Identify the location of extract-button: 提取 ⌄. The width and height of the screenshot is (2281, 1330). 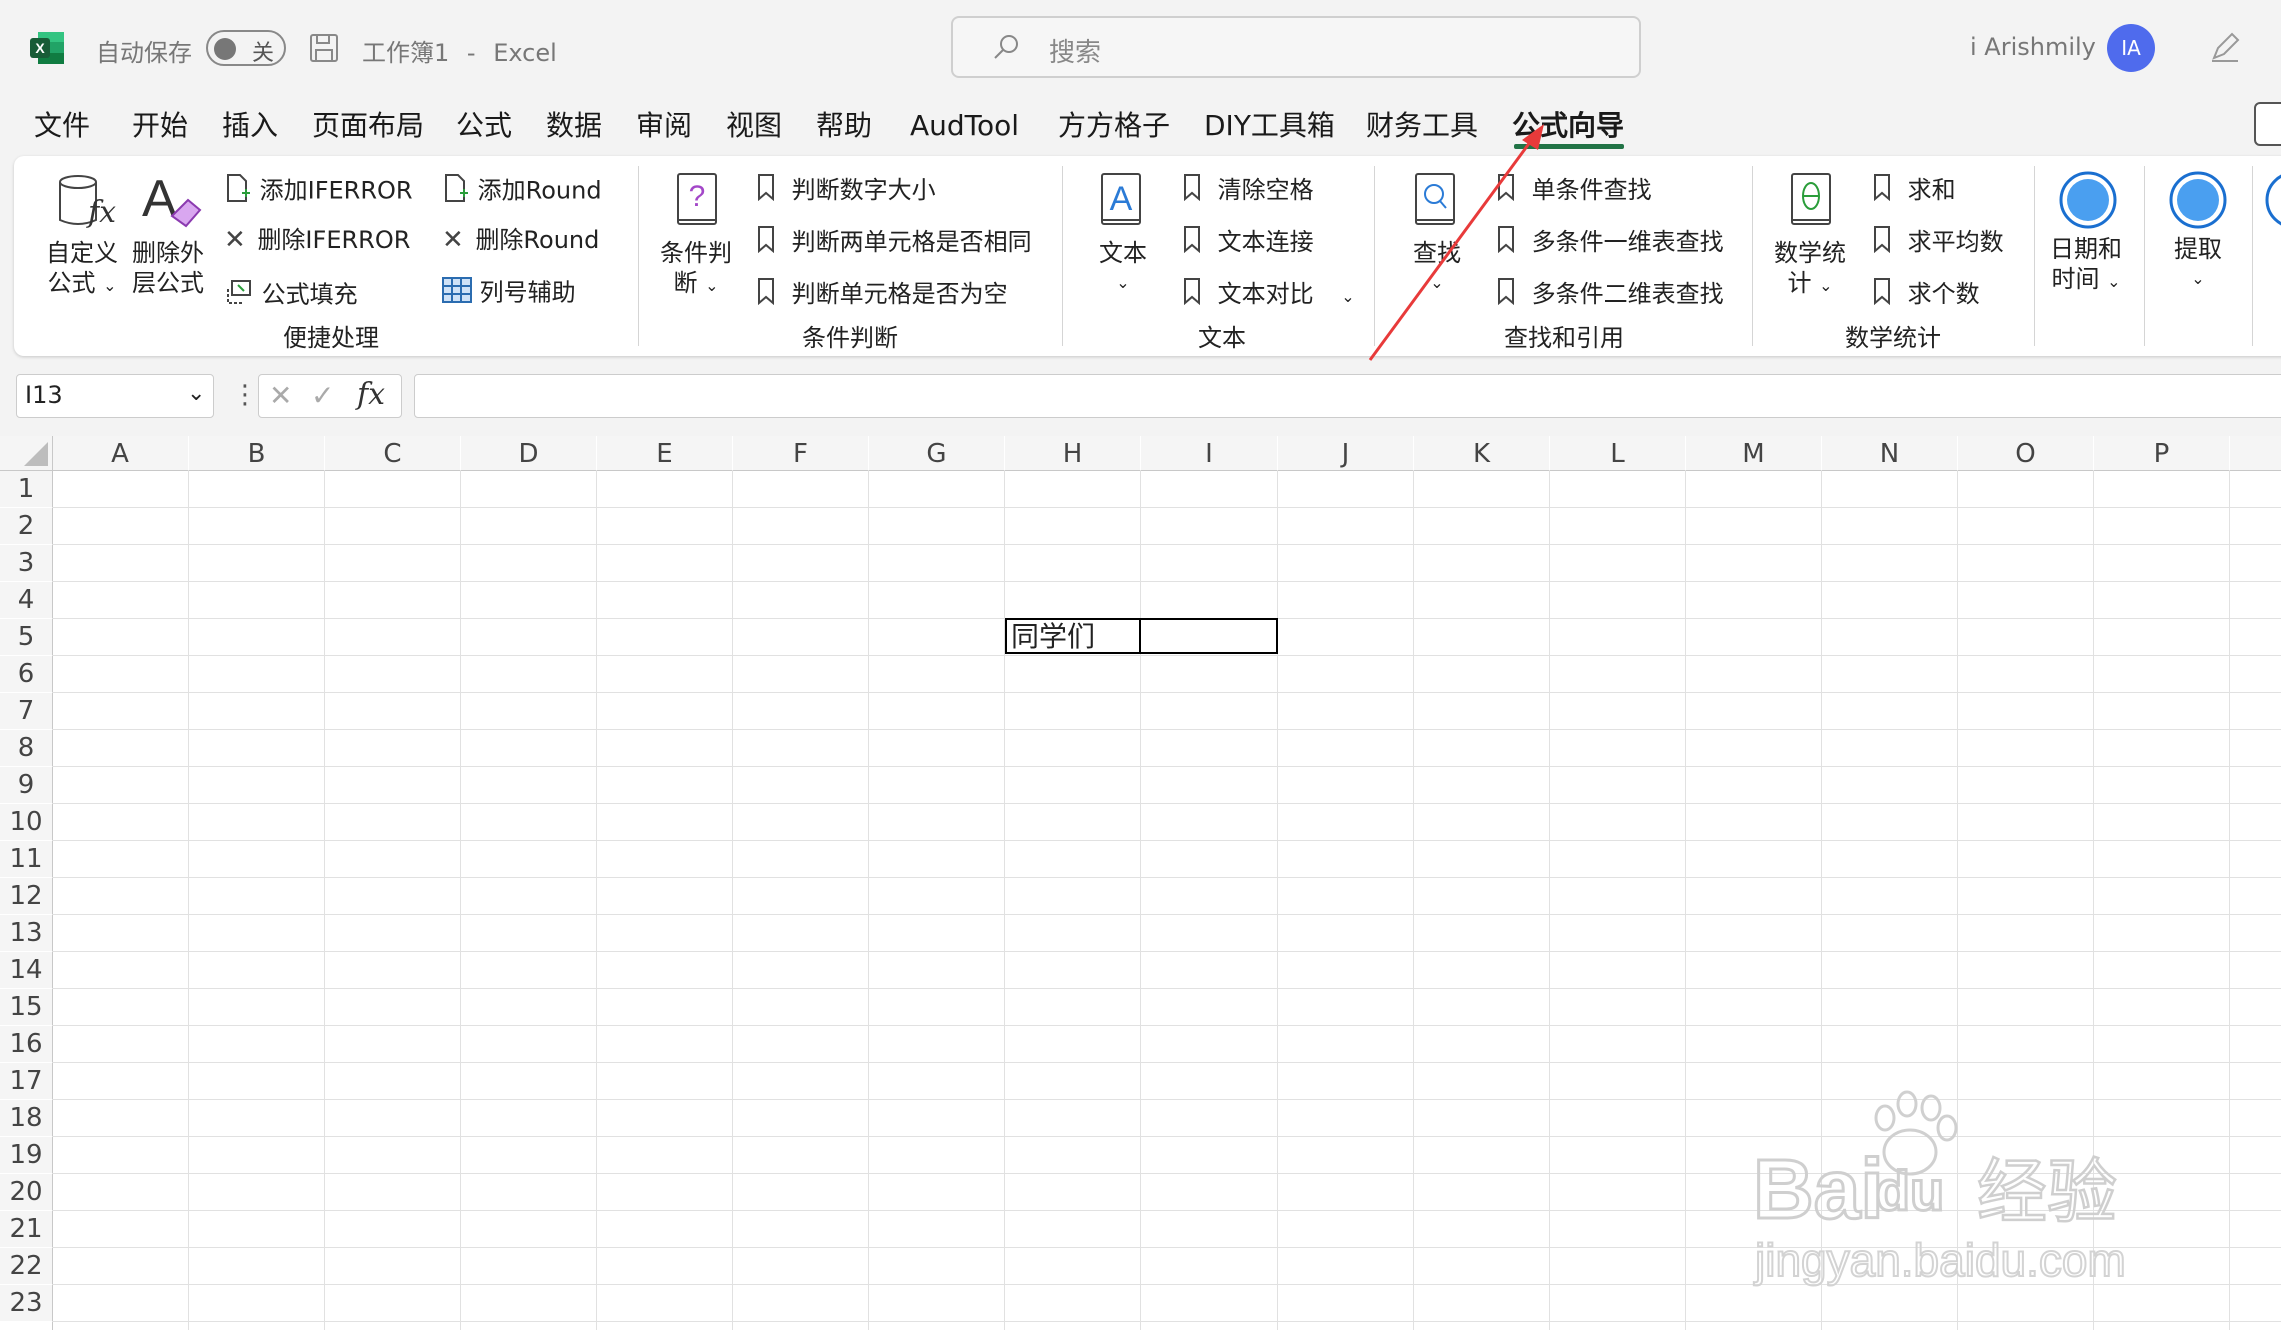
(2198, 264).